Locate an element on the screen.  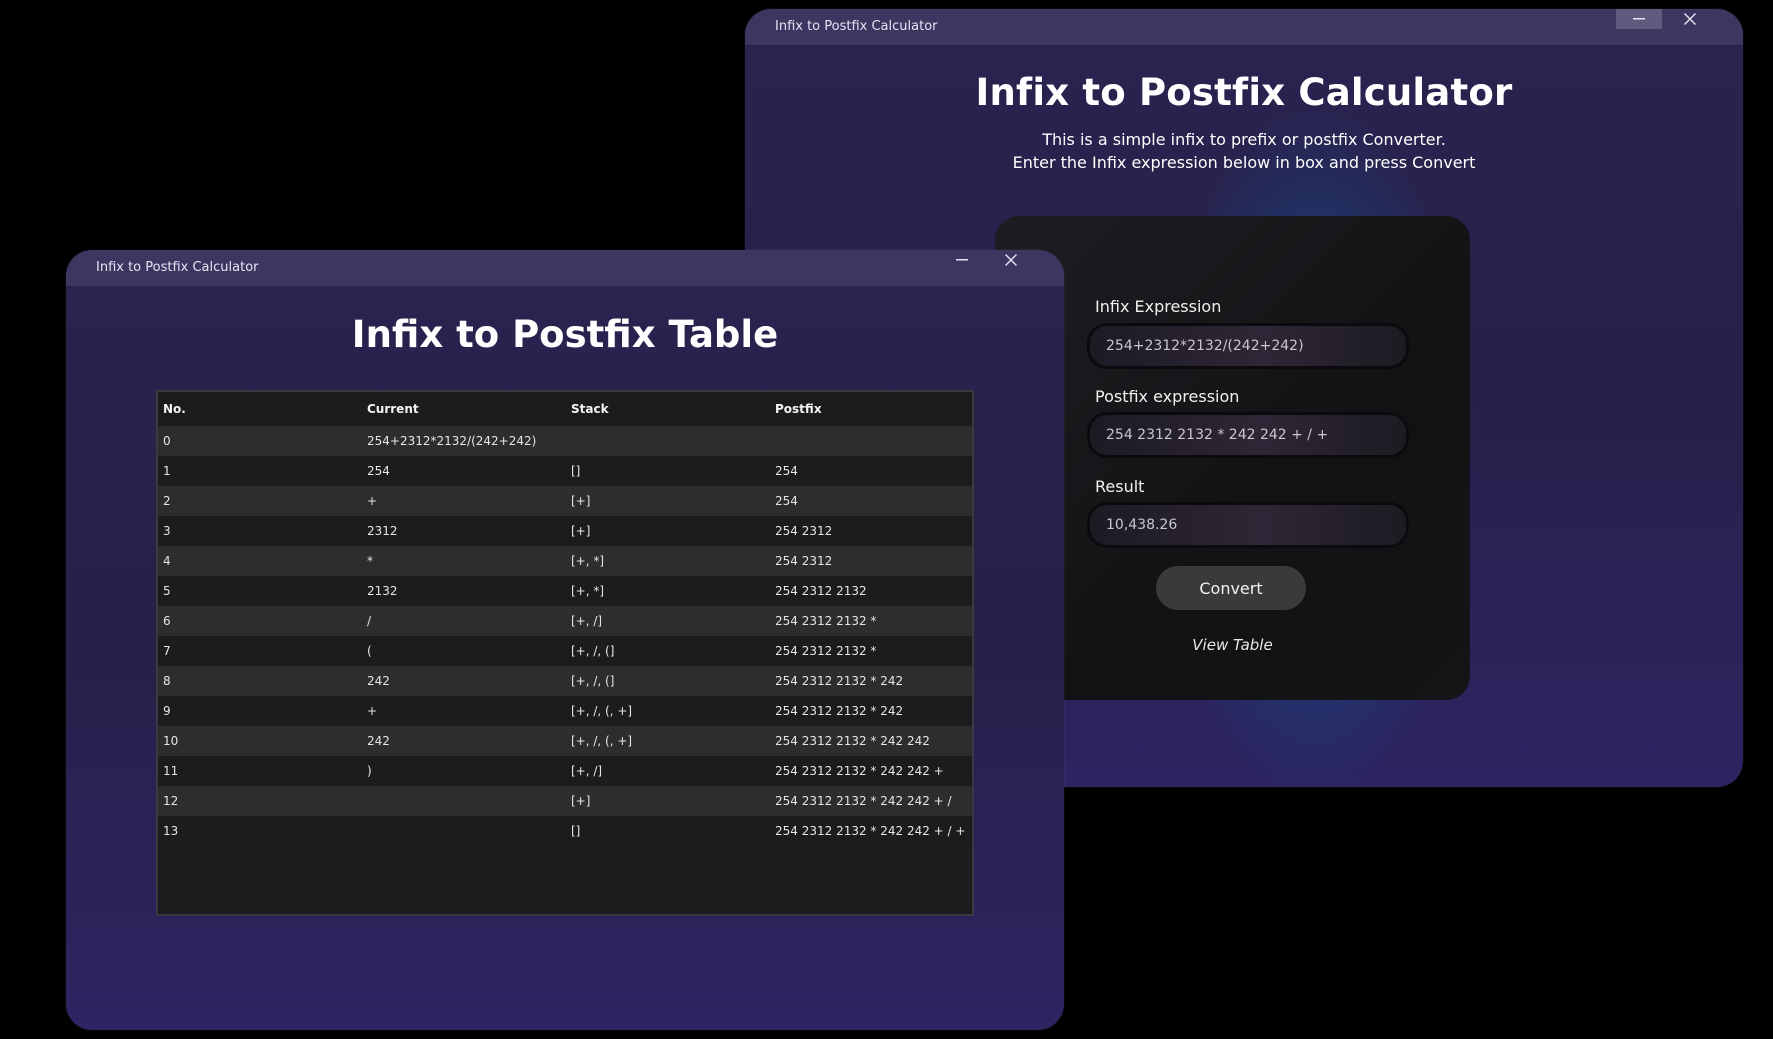
cell-no: 3 is located at coordinates (167, 531).